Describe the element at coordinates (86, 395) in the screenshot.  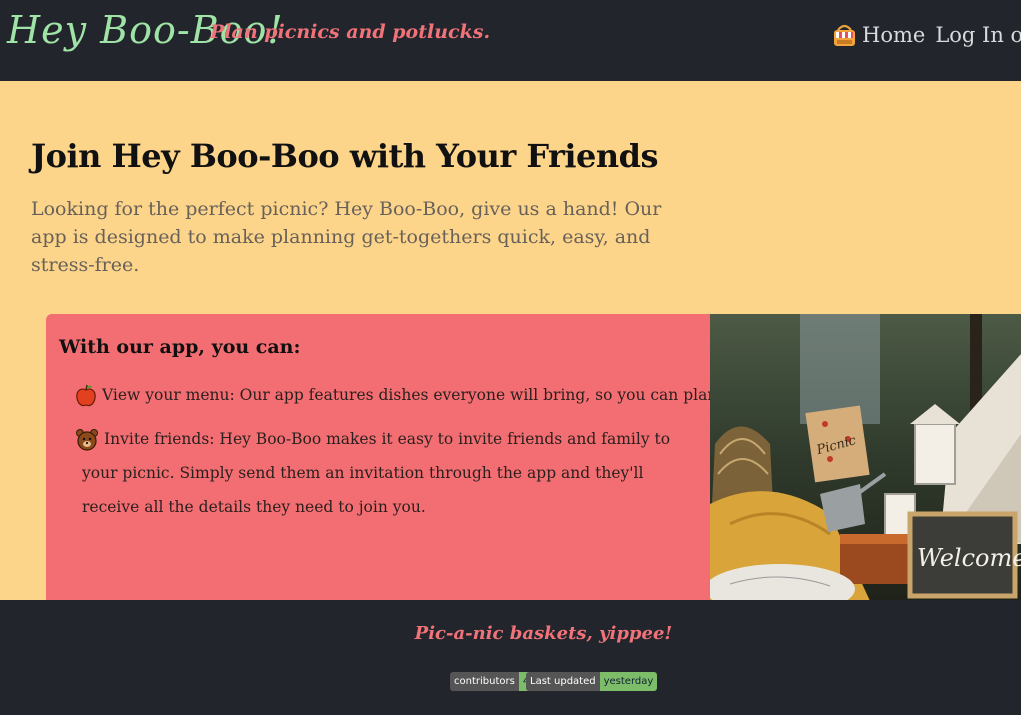
I see `apple-icon` at that location.